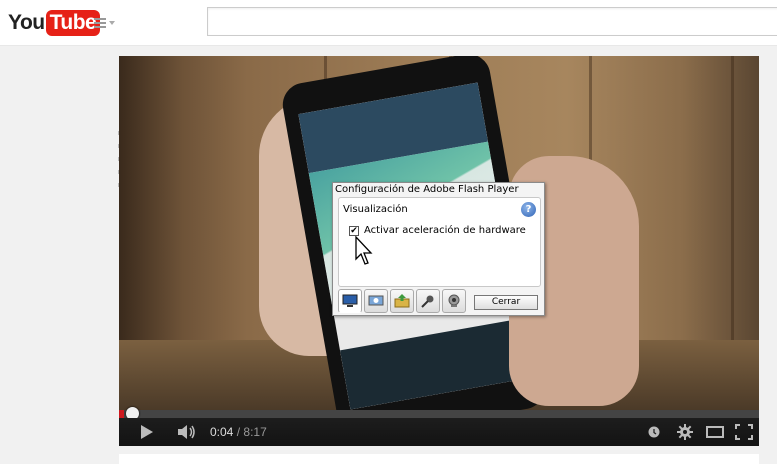 This screenshot has height=464, width=777. Describe the element at coordinates (439, 432) in the screenshot. I see `player-controls: 0:04 / 8:17` at that location.